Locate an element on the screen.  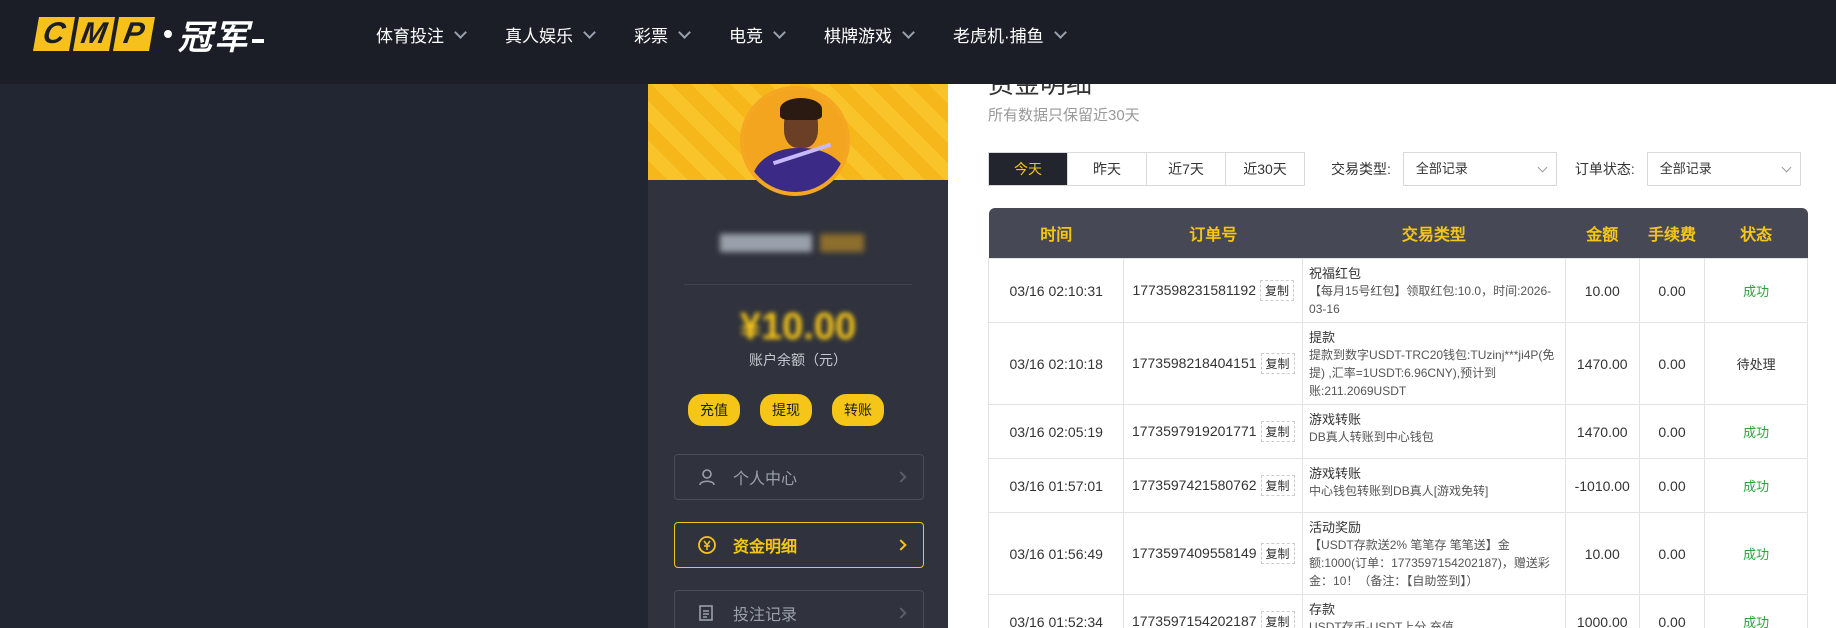
nav-item-label: 真人娱乐 is located at coordinates (539, 36).